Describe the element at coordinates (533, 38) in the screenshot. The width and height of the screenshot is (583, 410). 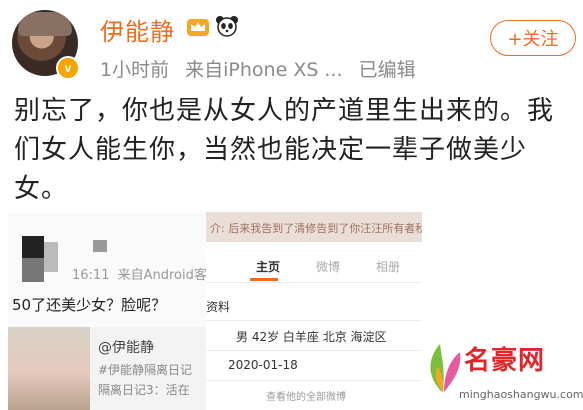
I see `follow-button: +关注` at that location.